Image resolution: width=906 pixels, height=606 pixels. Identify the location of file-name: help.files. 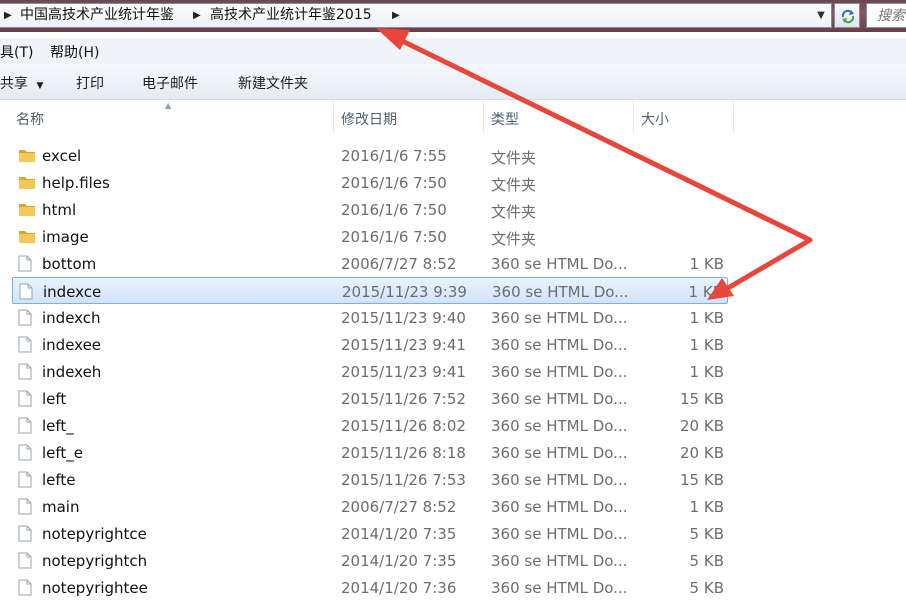
(76, 183).